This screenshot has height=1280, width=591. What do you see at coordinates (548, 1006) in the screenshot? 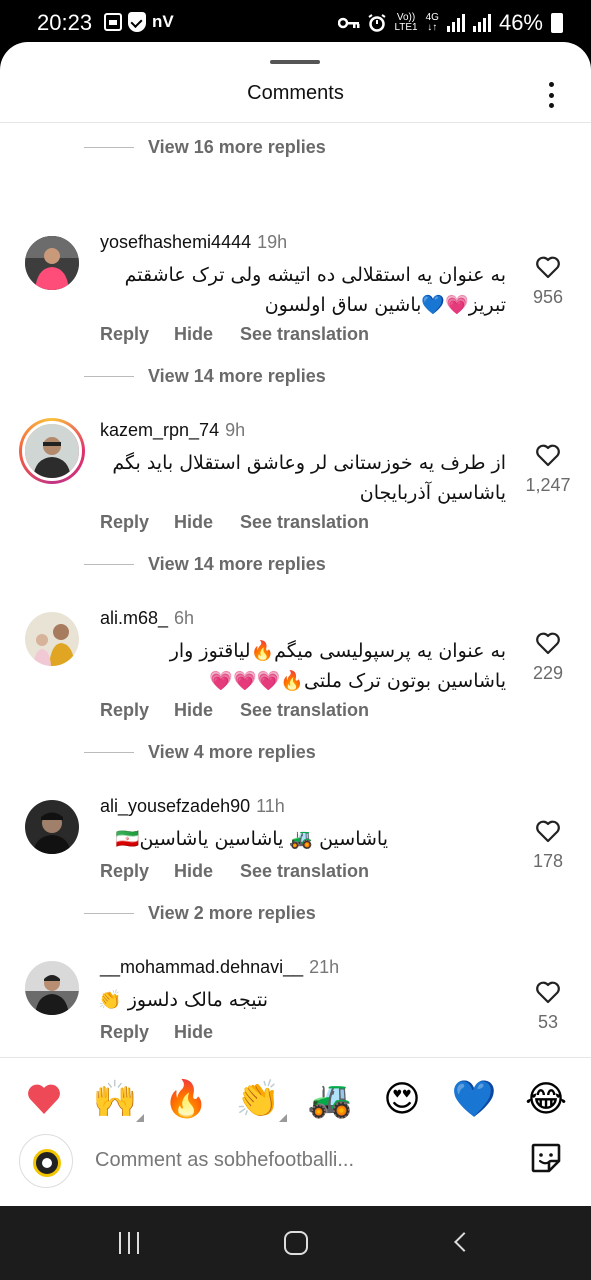
I see `like-button: 53` at bounding box center [548, 1006].